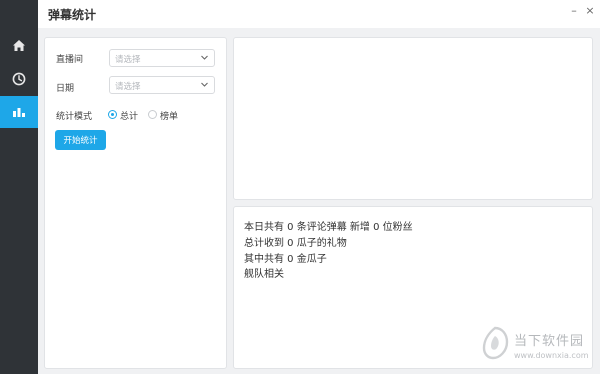  I want to click on mode-ranking-radio, so click(152, 114).